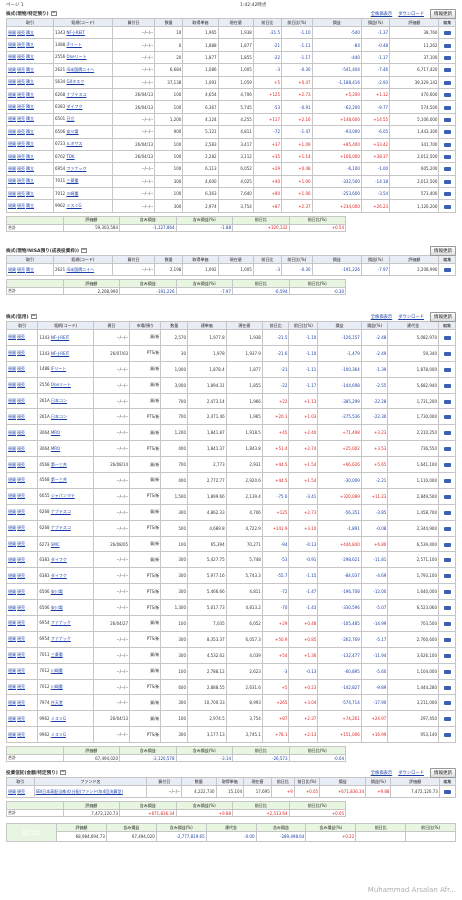 This screenshot has width=462, height=900. Describe the element at coordinates (76, 56) in the screenshot. I see `ticker-name: Oneリート` at that location.